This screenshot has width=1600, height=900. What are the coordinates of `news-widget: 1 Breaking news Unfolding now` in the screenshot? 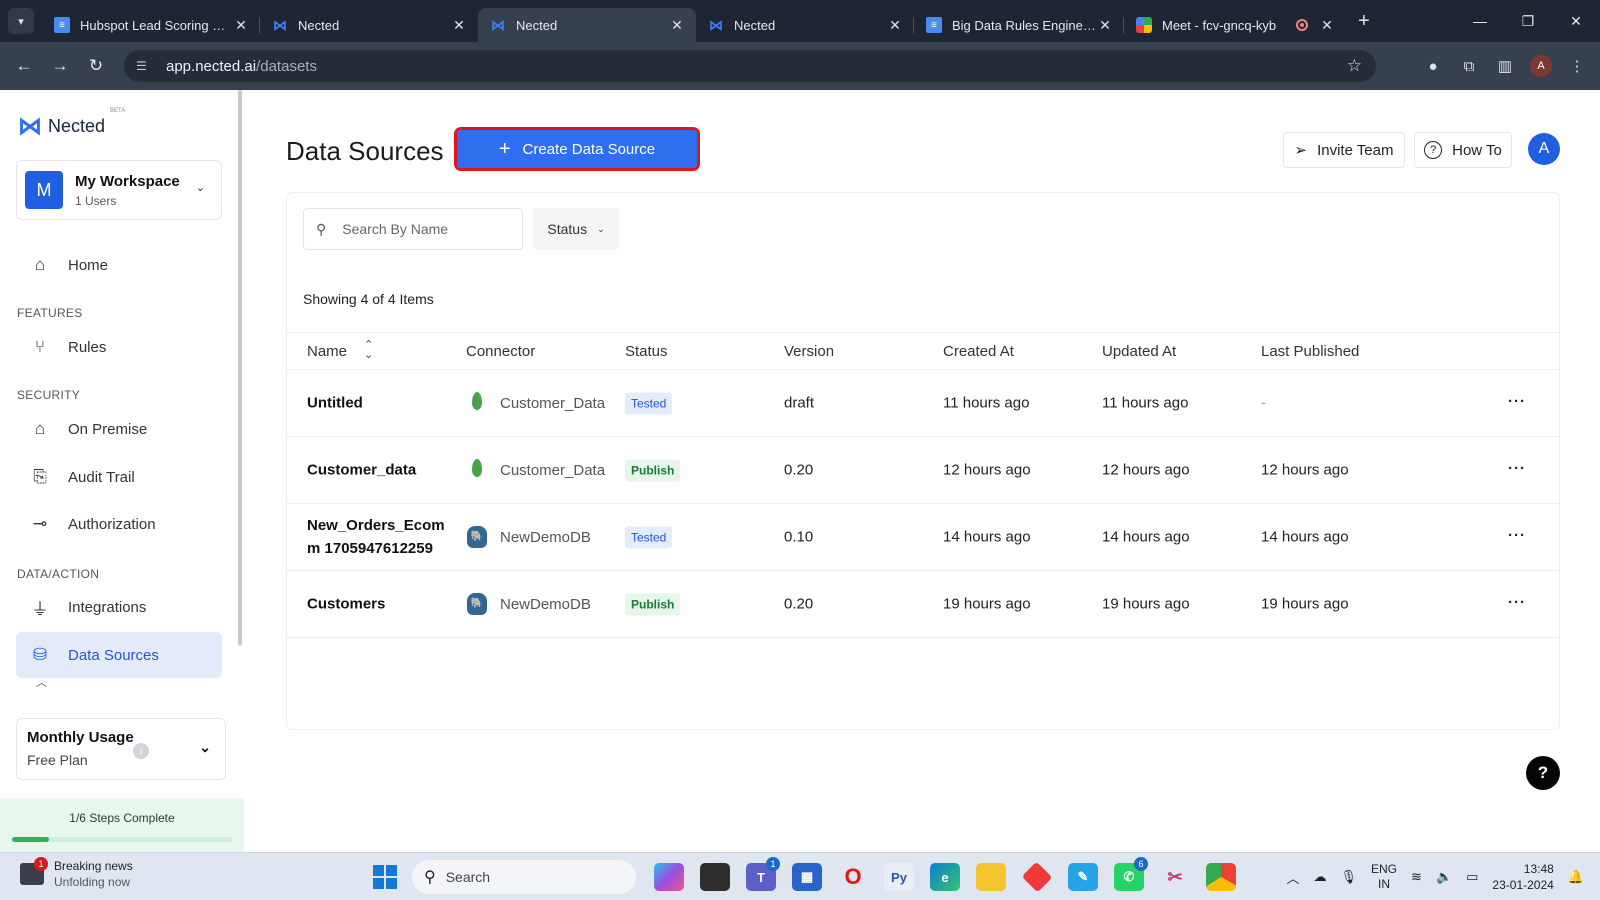 It's located at (76, 873).